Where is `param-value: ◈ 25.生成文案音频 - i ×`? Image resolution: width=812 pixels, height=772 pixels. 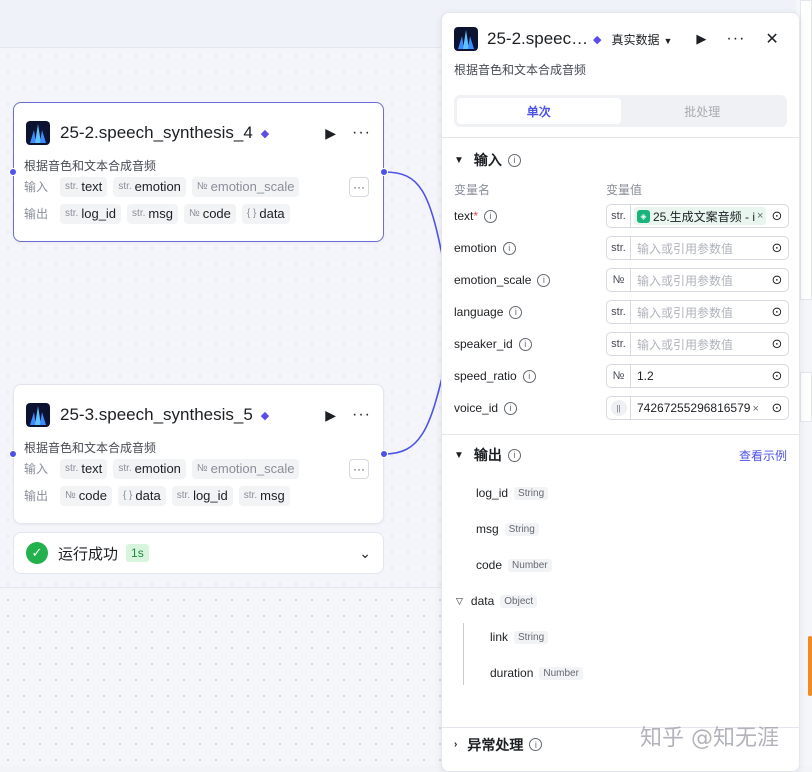
param-value: ◈ 25.生成文案音频 - i × is located at coordinates (698, 216).